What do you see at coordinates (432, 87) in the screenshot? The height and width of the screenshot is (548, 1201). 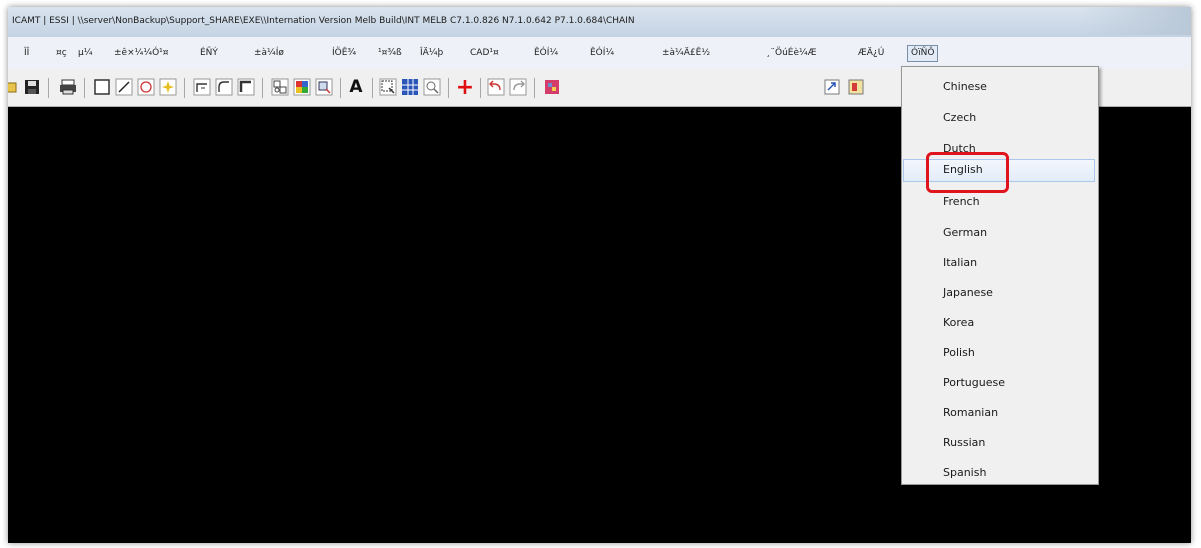 I see `zoom-icon` at bounding box center [432, 87].